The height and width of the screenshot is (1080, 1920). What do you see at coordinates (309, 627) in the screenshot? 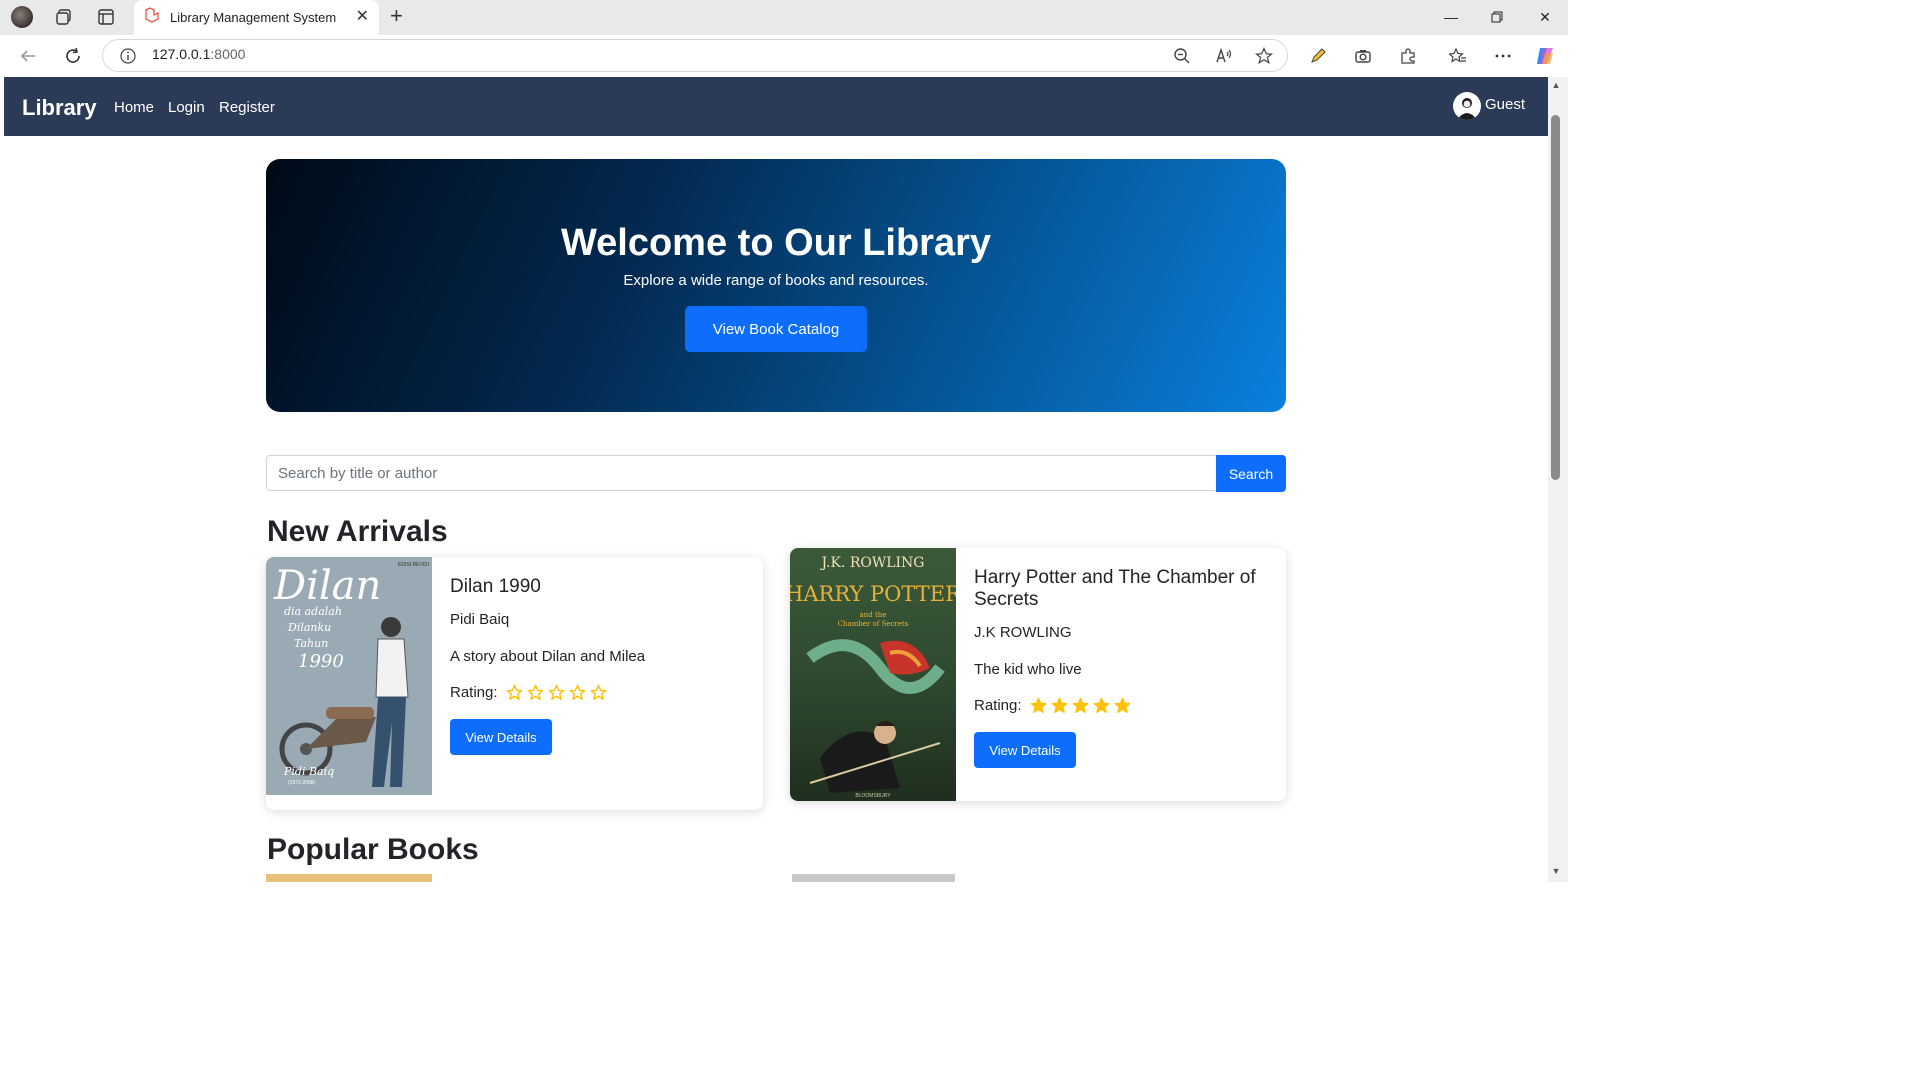
I see `svg-text: Dilanku` at bounding box center [309, 627].